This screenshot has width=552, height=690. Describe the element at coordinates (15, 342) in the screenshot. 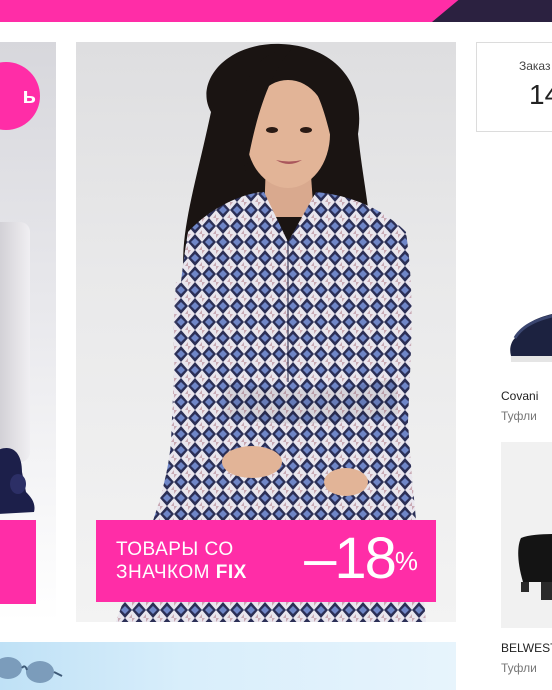

I see `left-banner-model-legs` at that location.